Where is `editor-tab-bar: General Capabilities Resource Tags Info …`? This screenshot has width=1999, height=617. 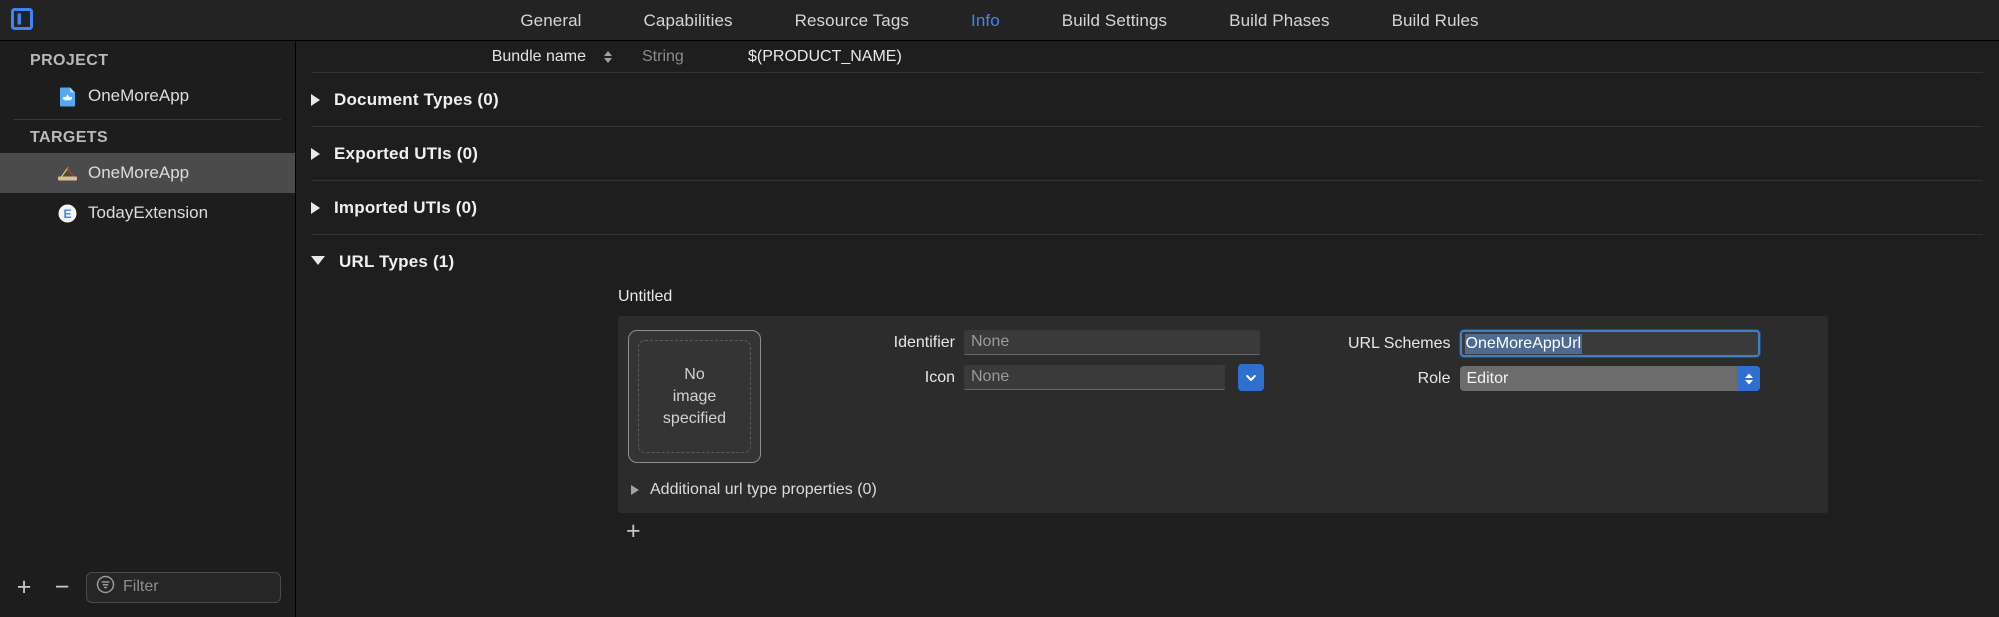
editor-tab-bar: General Capabilities Resource Tags Info … is located at coordinates (999, 20).